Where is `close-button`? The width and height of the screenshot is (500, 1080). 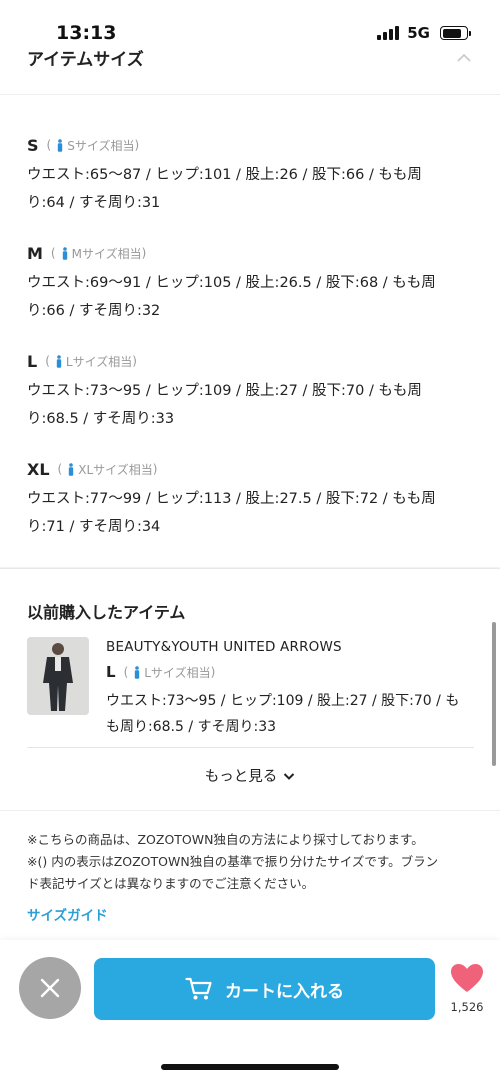 close-button is located at coordinates (50, 988).